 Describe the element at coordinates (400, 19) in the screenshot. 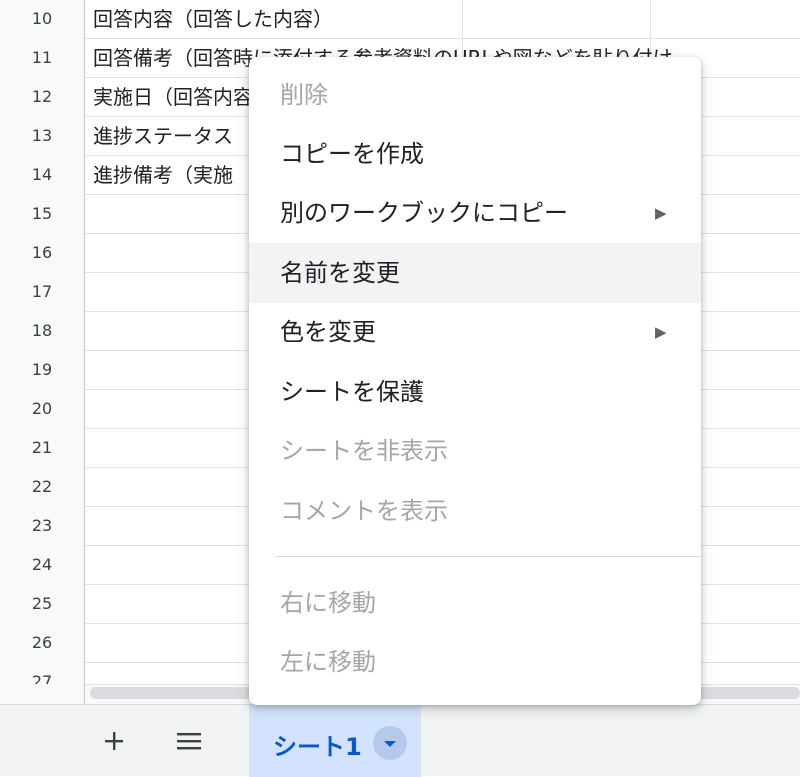

I see `table-row: 10 回答内容（回答した内容）` at that location.